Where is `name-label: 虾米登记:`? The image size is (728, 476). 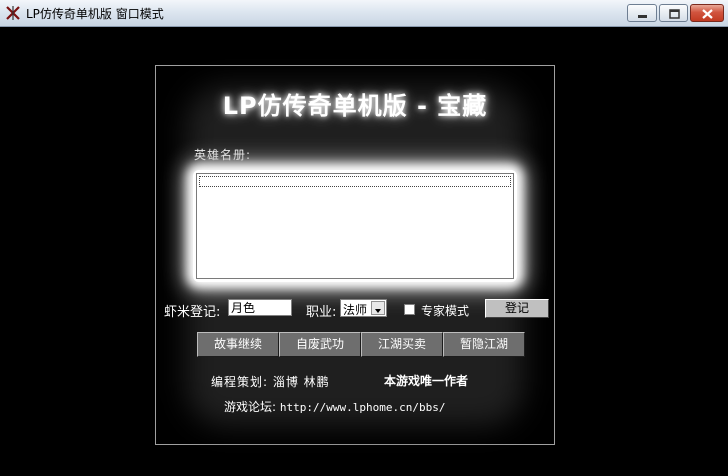
name-label: 虾米登记: is located at coordinates (192, 312).